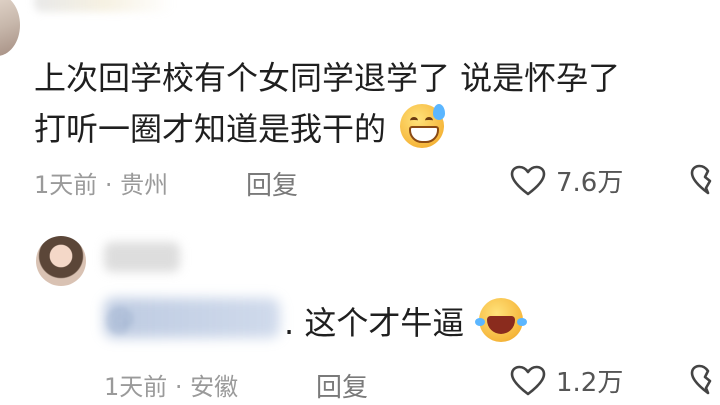 Image resolution: width=720 pixels, height=405 pixels. Describe the element at coordinates (101, 185) in the screenshot. I see `comment-meta: 1天前 · 贵州` at that location.